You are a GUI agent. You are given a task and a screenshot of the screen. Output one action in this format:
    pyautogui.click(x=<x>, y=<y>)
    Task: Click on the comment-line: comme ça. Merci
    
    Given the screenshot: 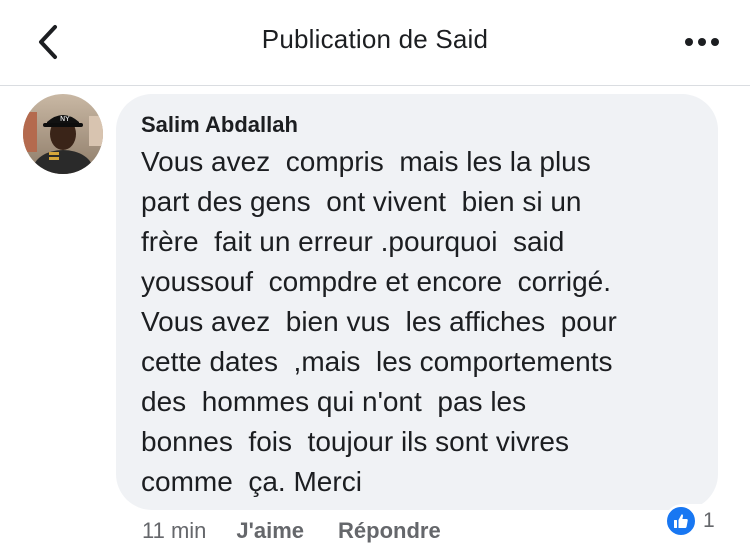 What is the action you would take?
    pyautogui.click(x=251, y=481)
    